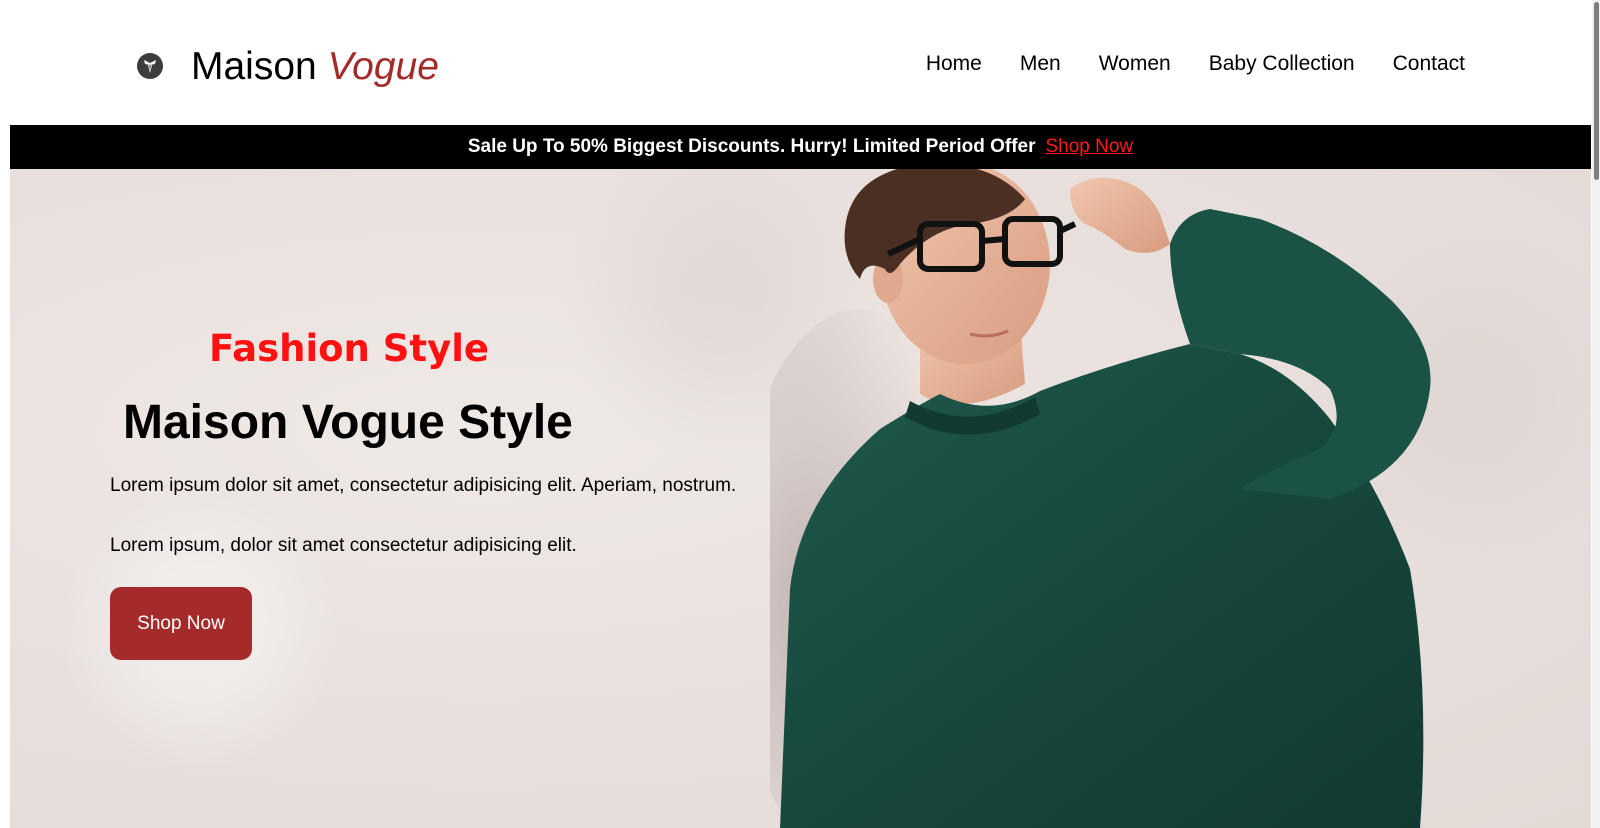  I want to click on main-nav: Home Men Women Baby Collection Contact, so click(1195, 64).